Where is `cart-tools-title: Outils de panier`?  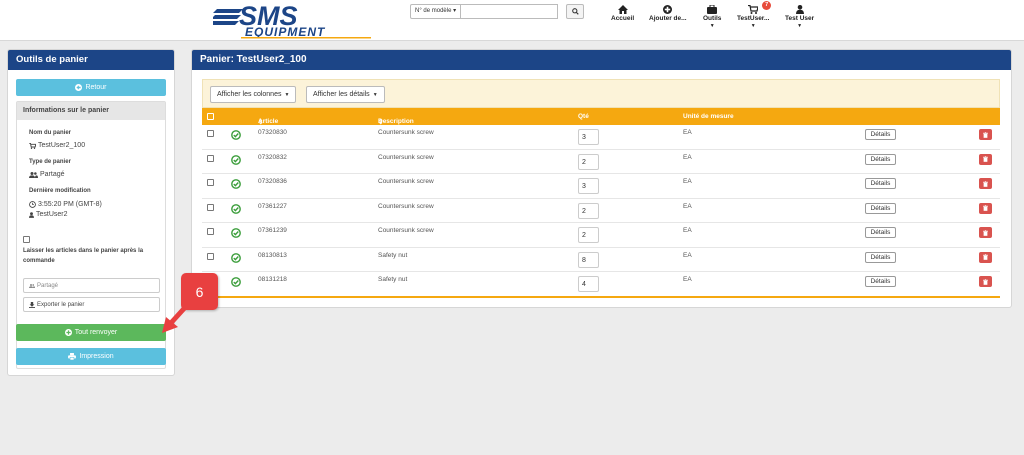 cart-tools-title: Outils de panier is located at coordinates (91, 60).